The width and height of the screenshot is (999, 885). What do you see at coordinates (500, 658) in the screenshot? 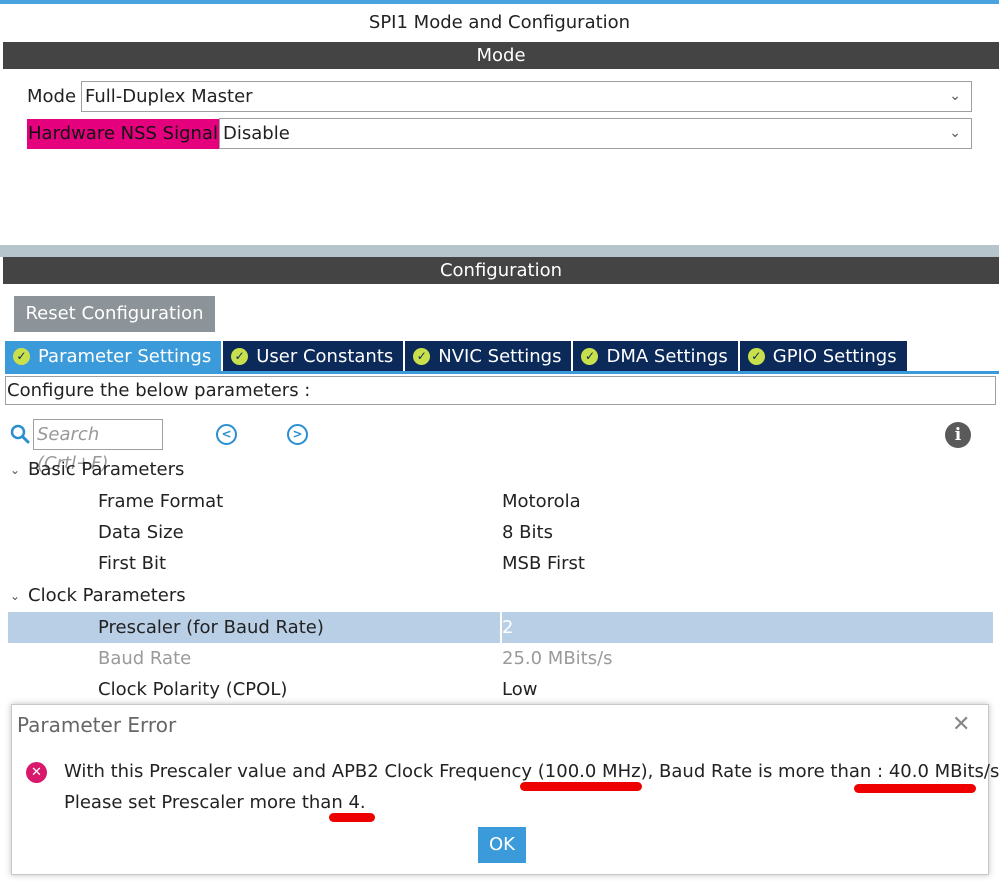
I see `param-row-baud-rate: Baud Rate 25.0 MBits/s` at bounding box center [500, 658].